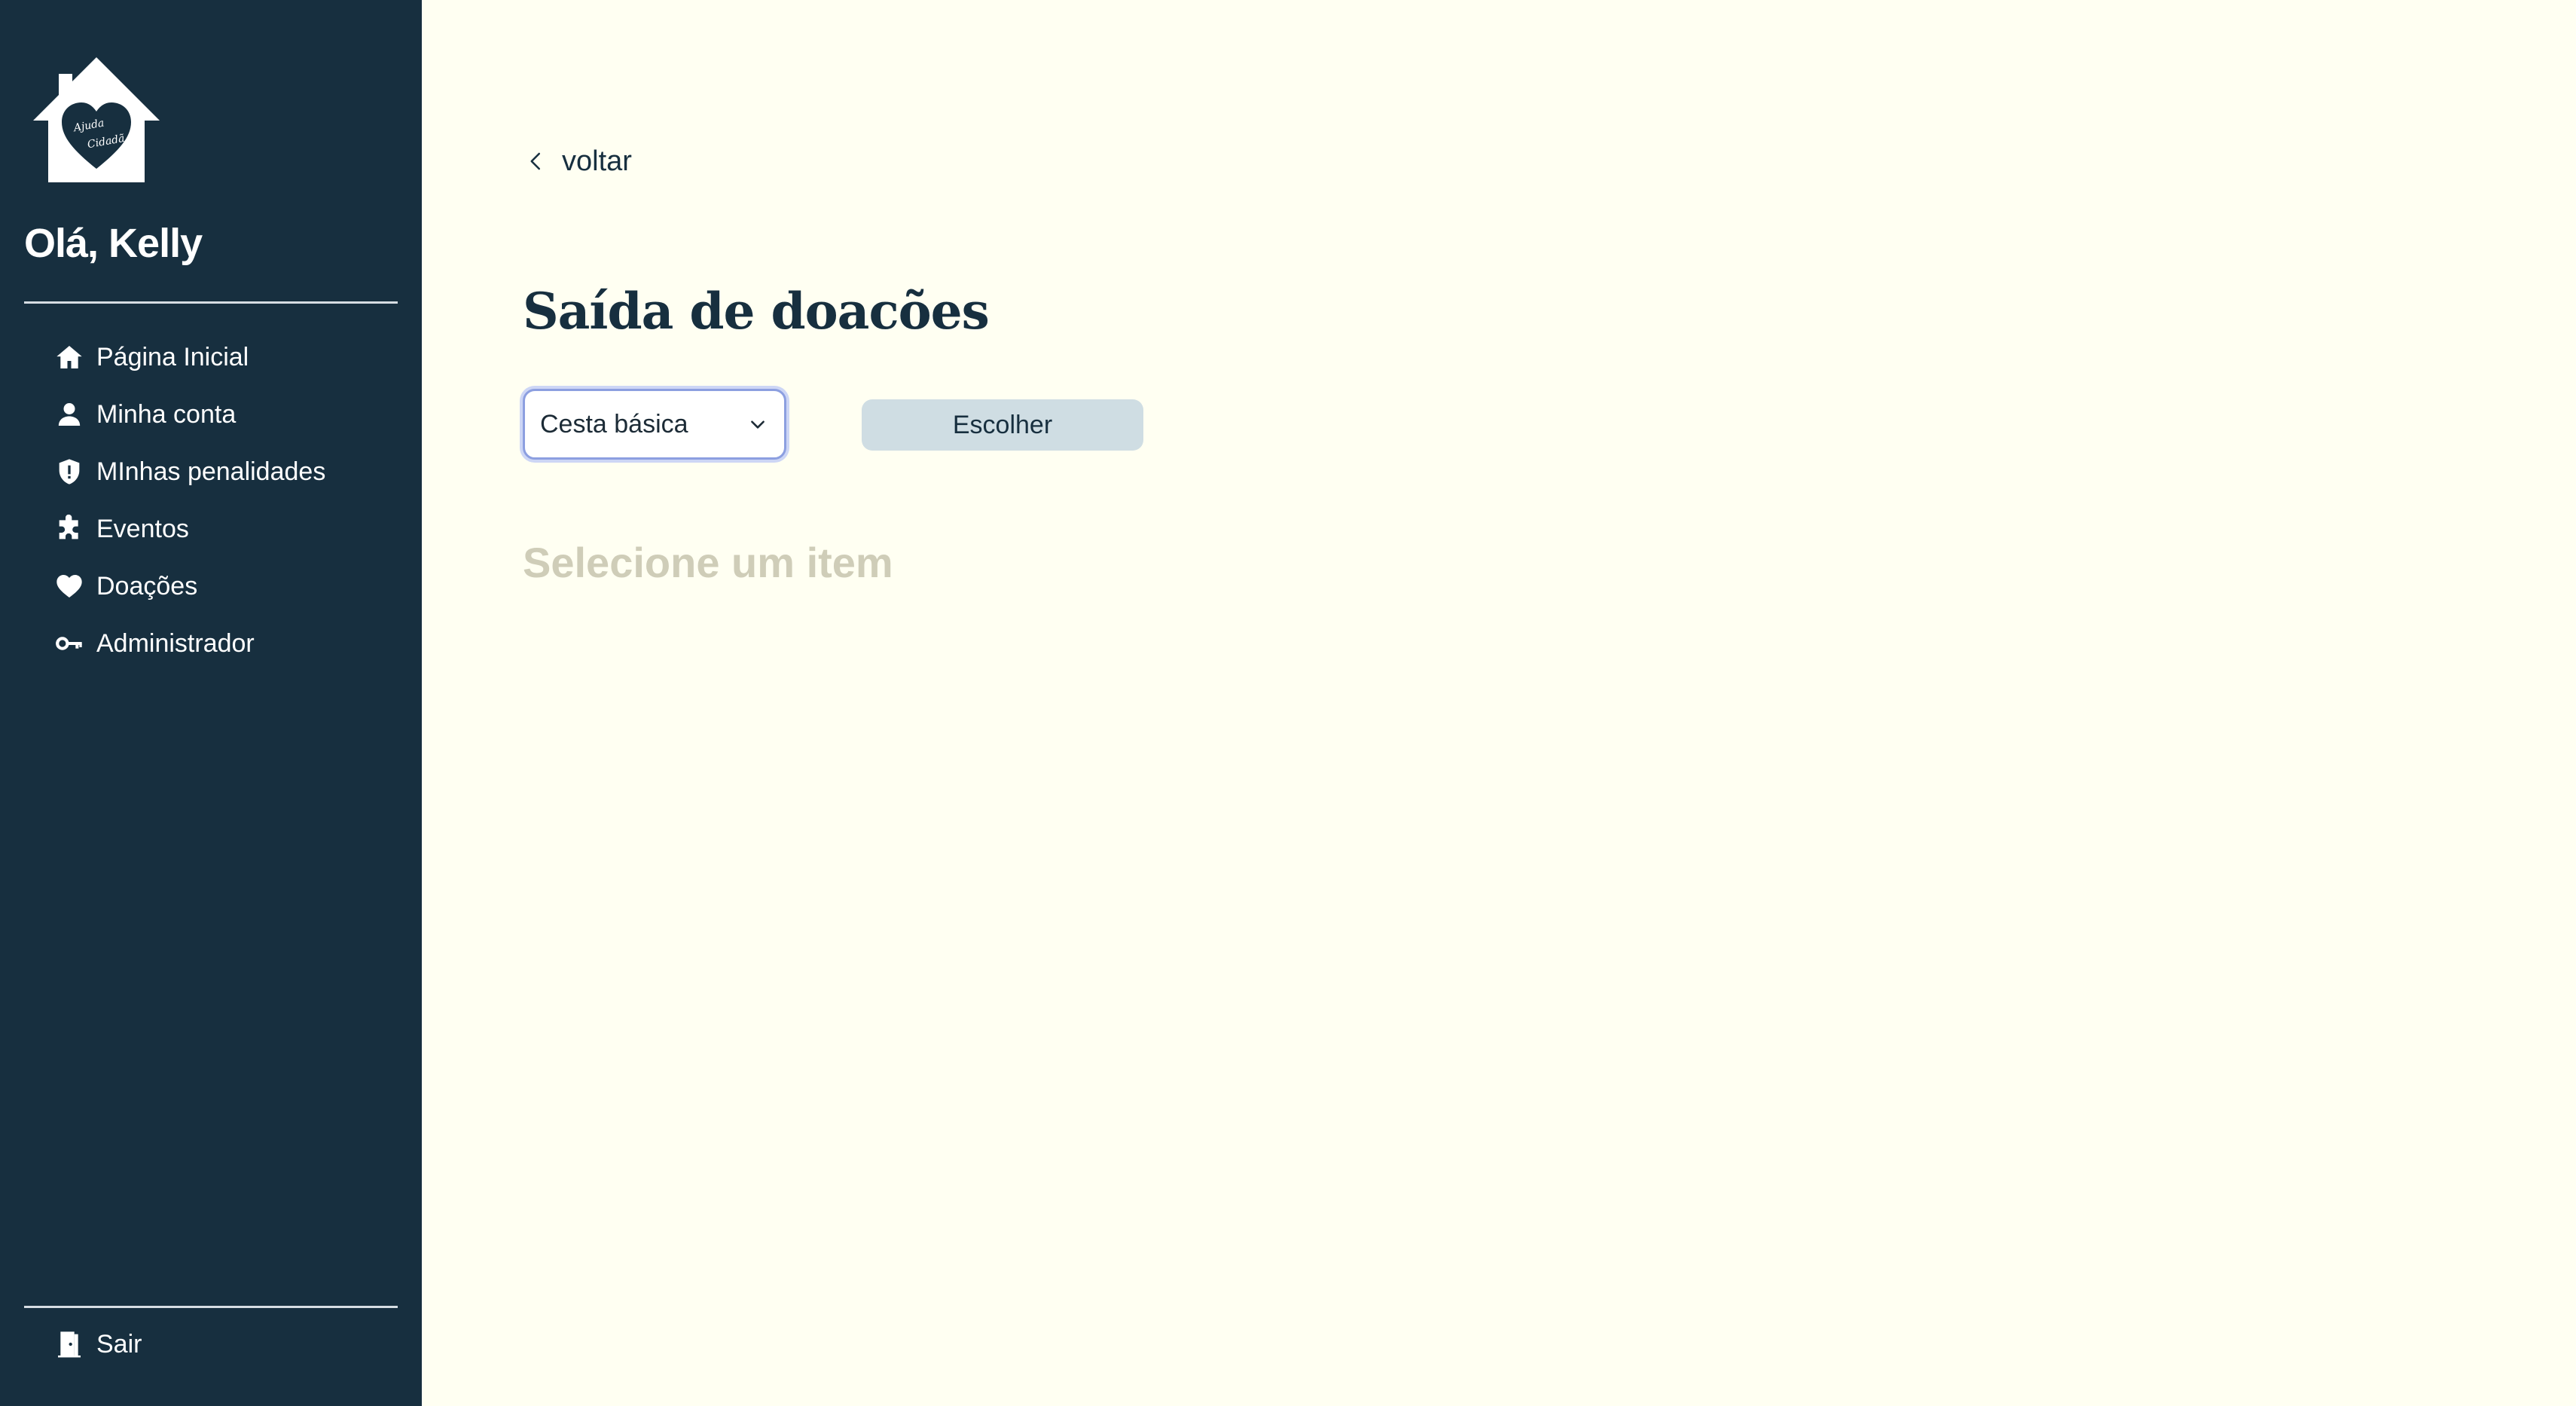 The image size is (2576, 1406). Describe the element at coordinates (211, 302) in the screenshot. I see `sidebar-divider-top` at that location.